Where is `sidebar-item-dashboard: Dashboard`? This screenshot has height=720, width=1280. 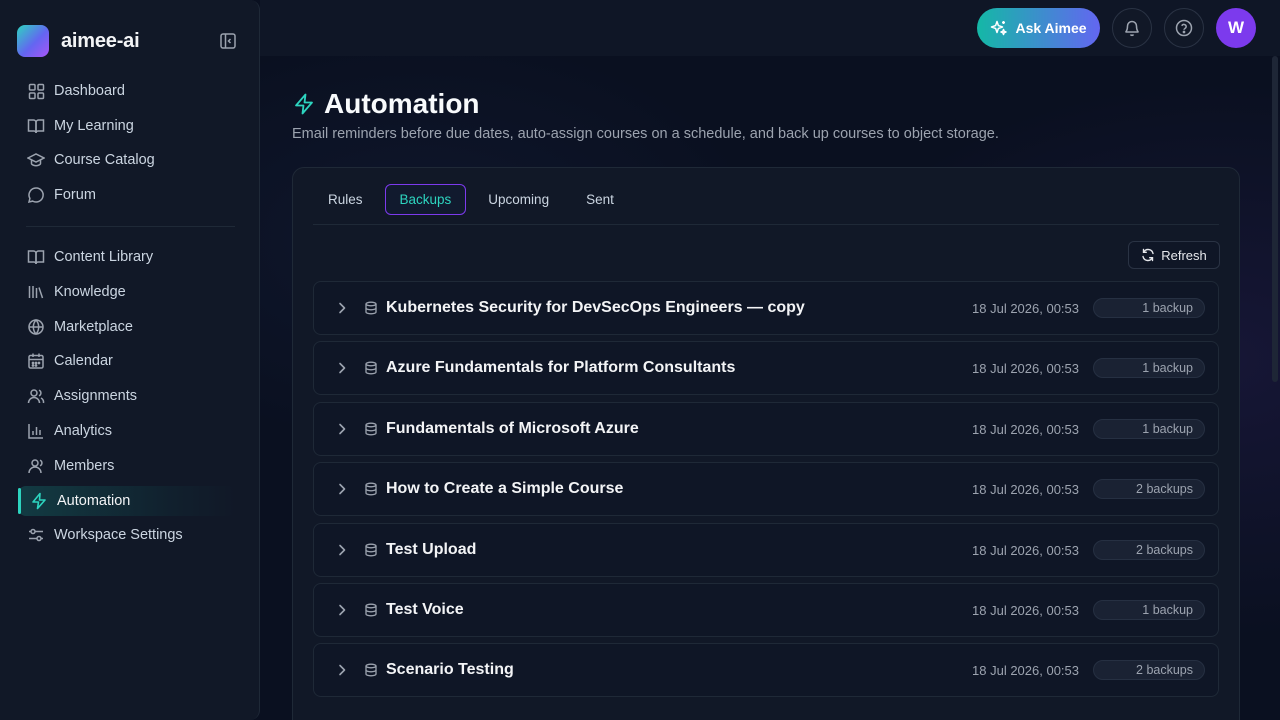
sidebar-item-dashboard: Dashboard is located at coordinates (127, 91).